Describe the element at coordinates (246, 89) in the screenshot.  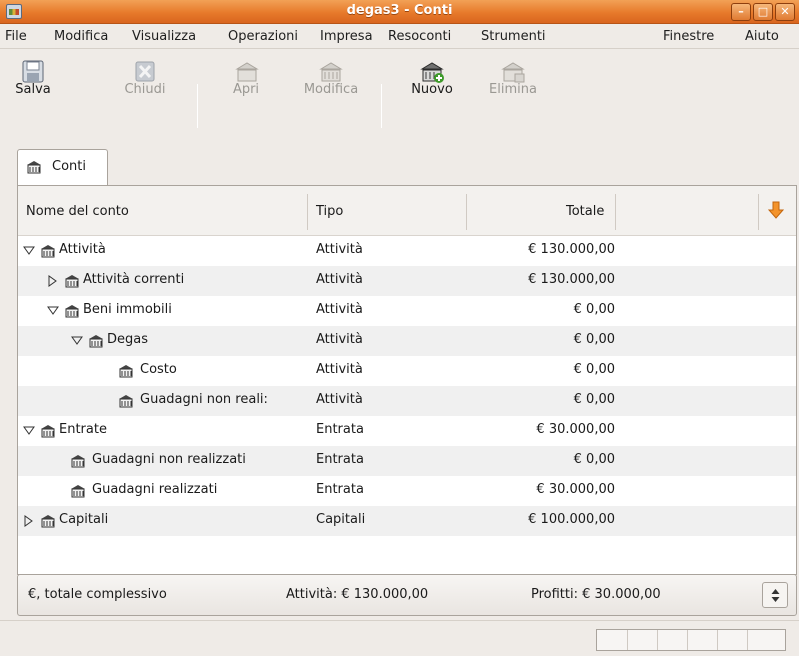
I see `open-label: Apri` at that location.